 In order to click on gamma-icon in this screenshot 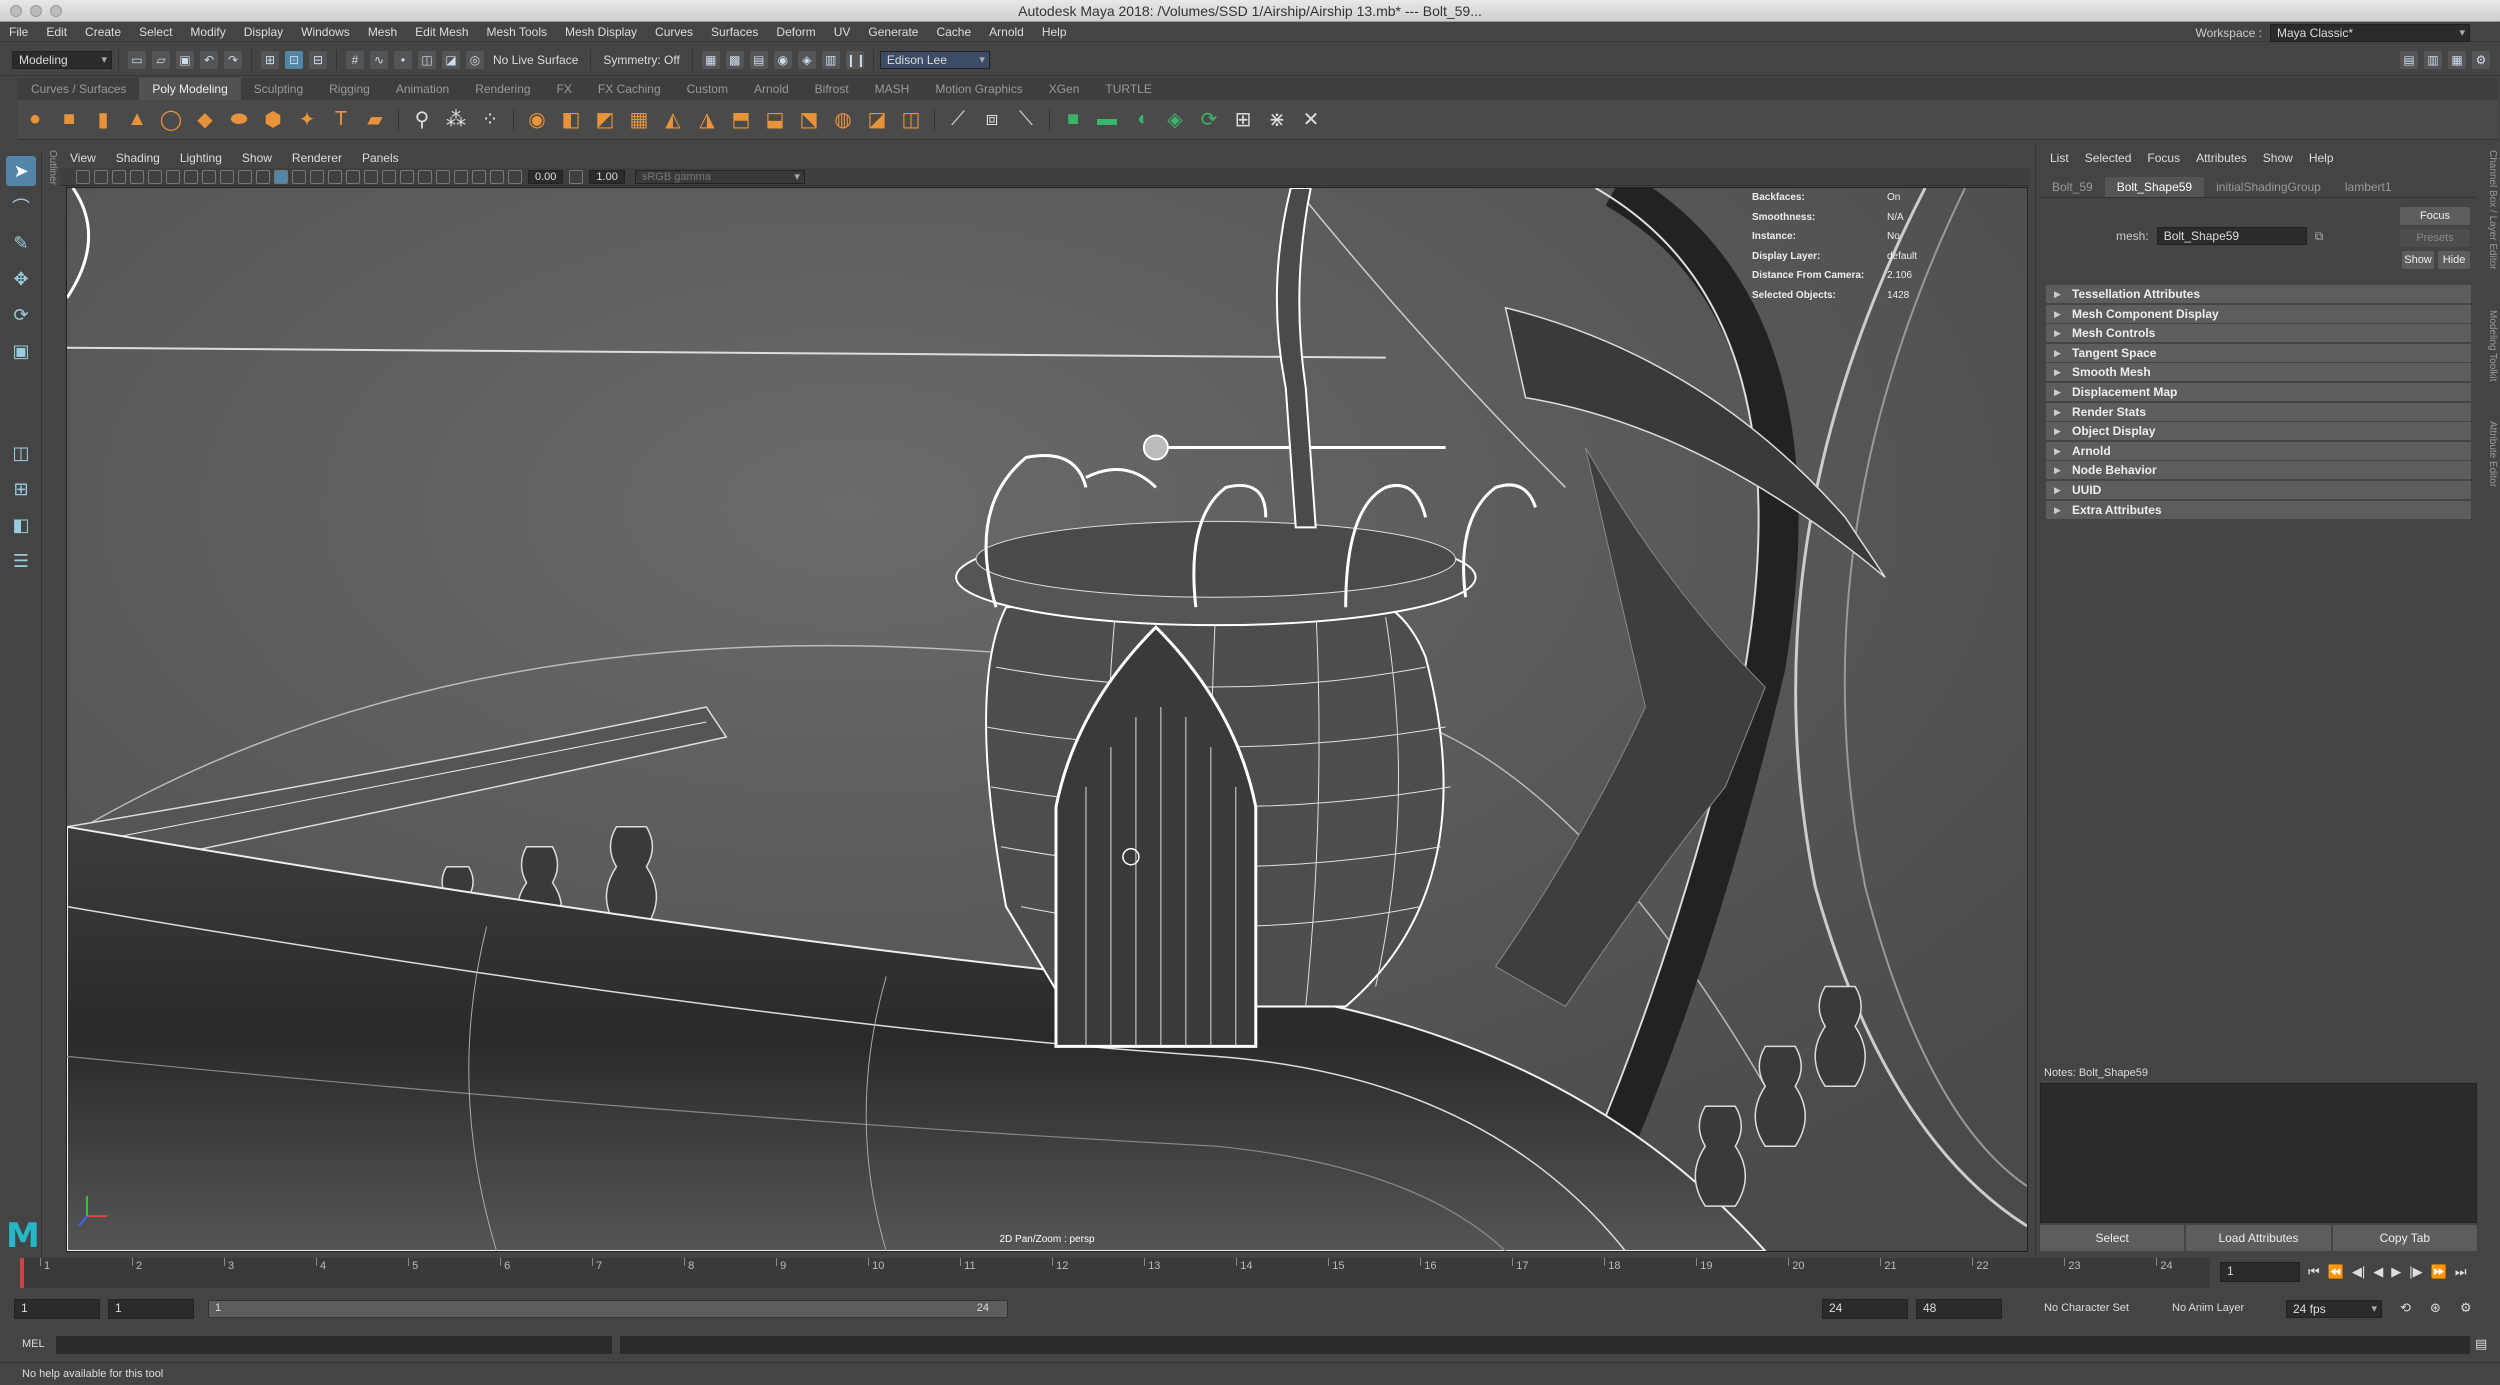, I will do `click(576, 176)`.